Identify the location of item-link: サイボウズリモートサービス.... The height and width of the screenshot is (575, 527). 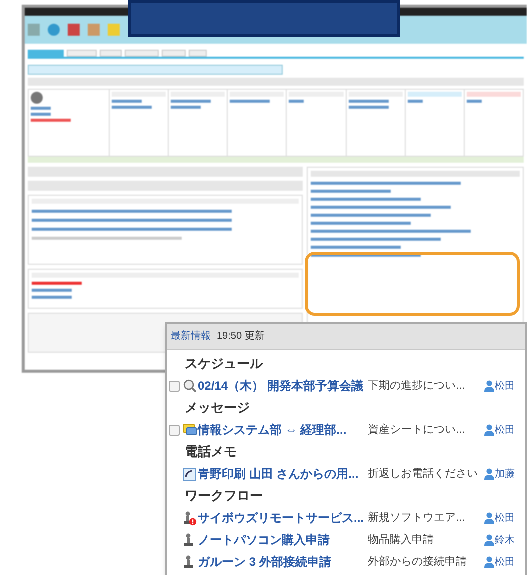
(281, 518).